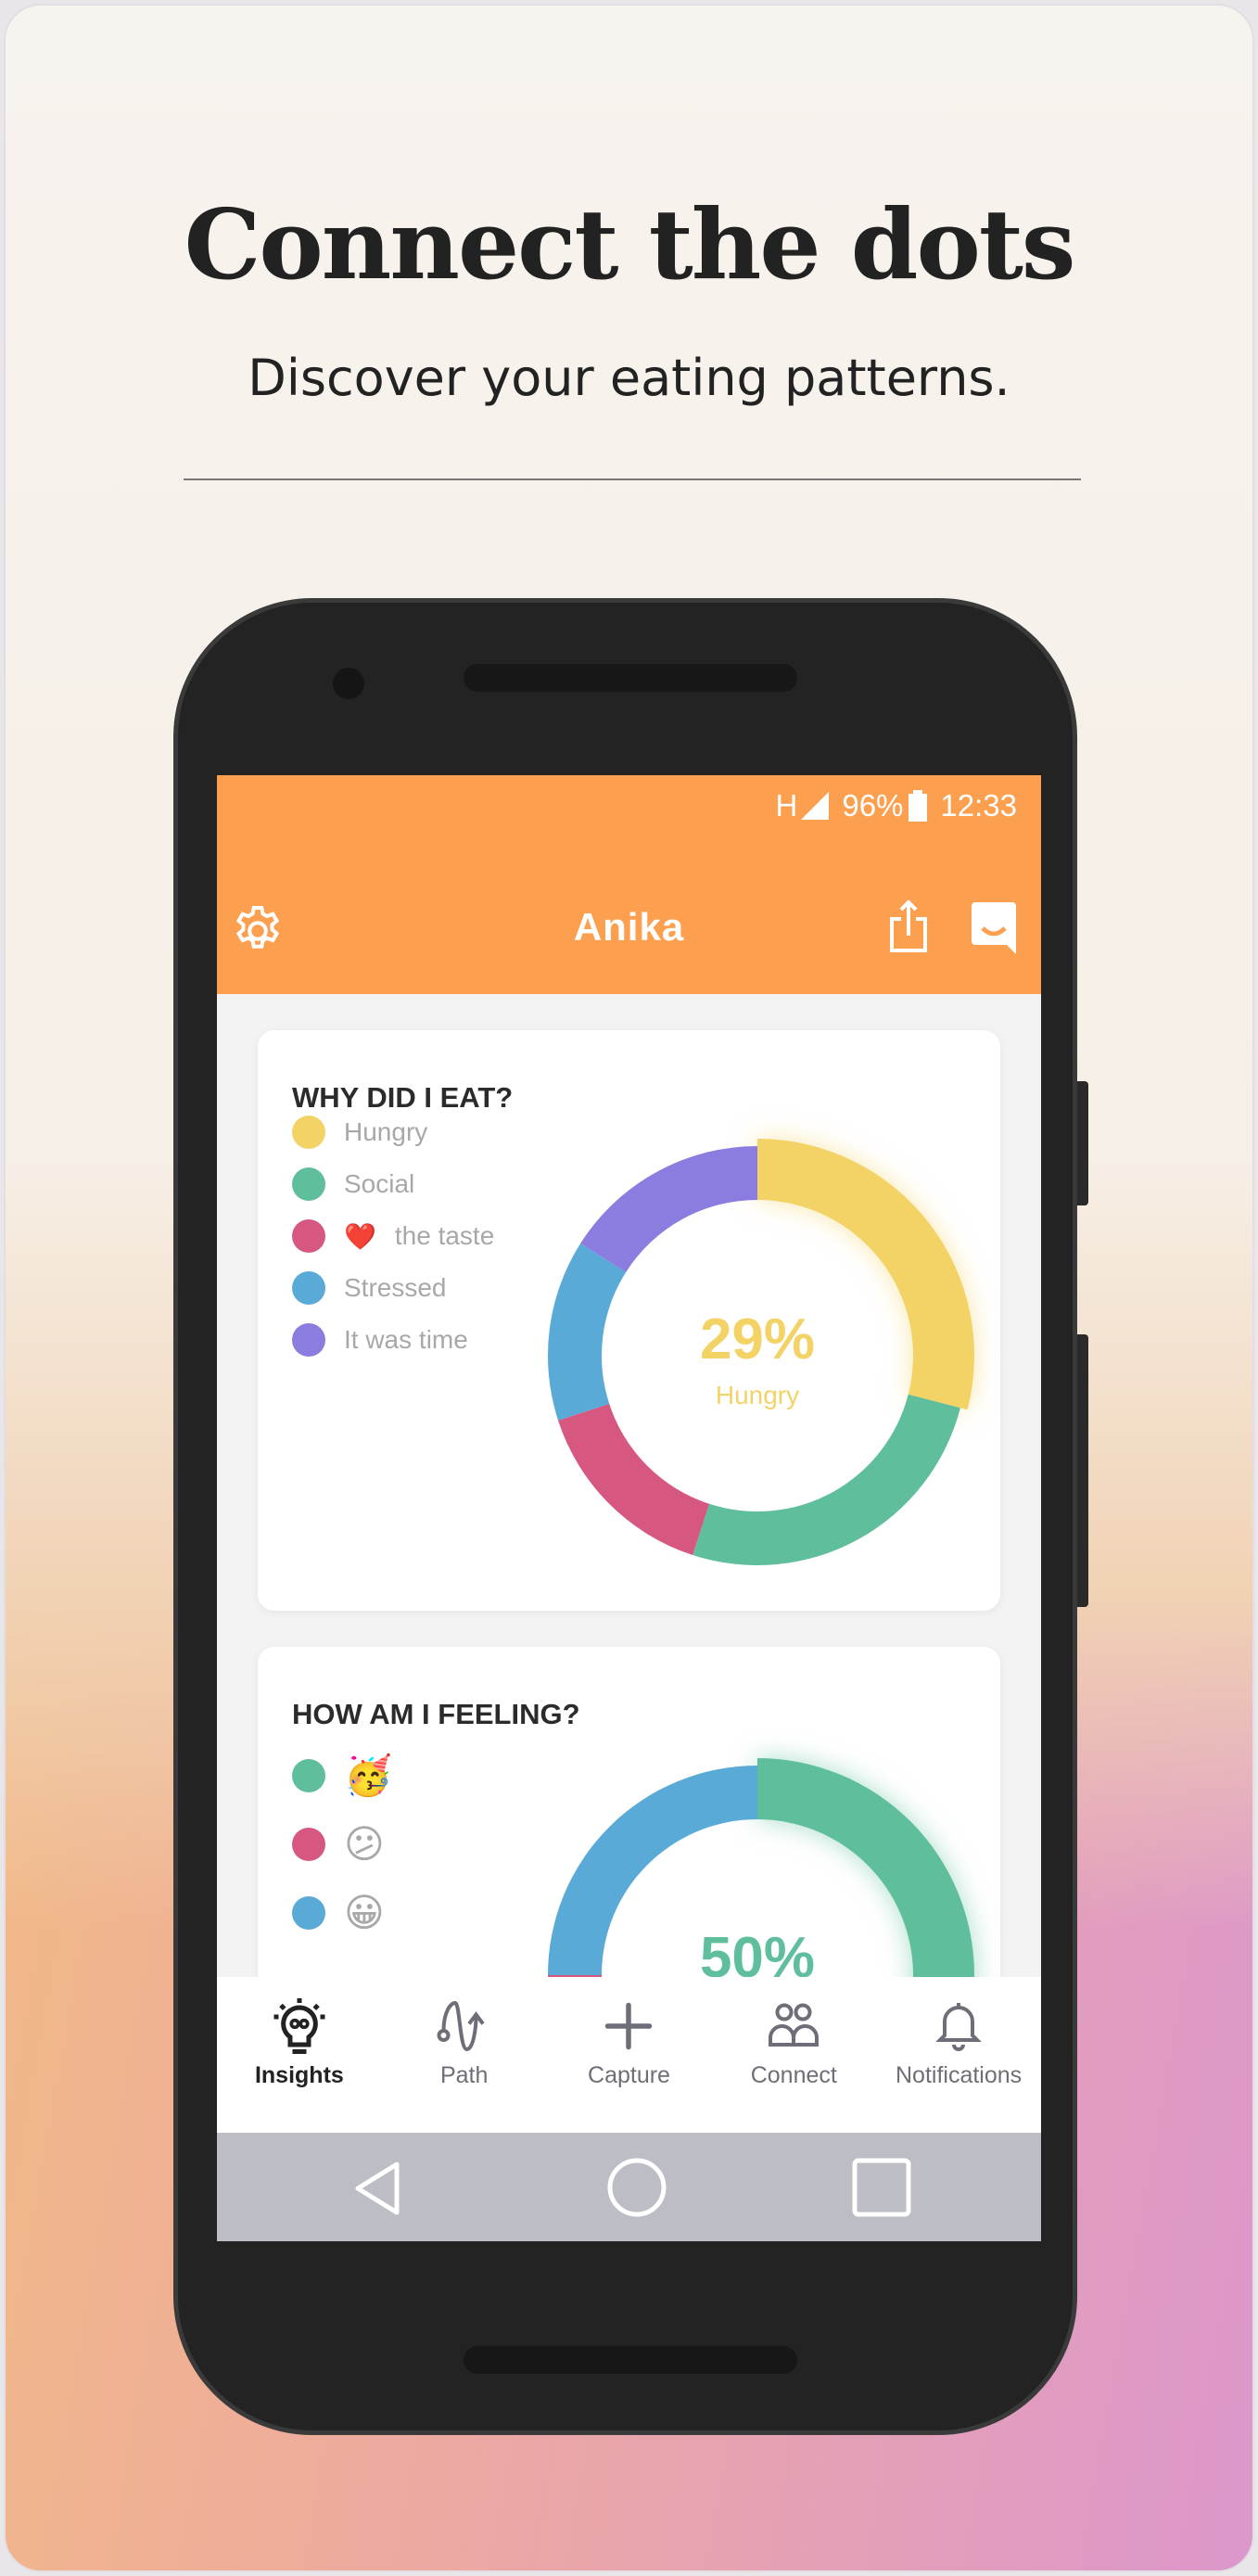 The width and height of the screenshot is (1258, 2576). Describe the element at coordinates (881, 2187) in the screenshot. I see `recents-icon` at that location.